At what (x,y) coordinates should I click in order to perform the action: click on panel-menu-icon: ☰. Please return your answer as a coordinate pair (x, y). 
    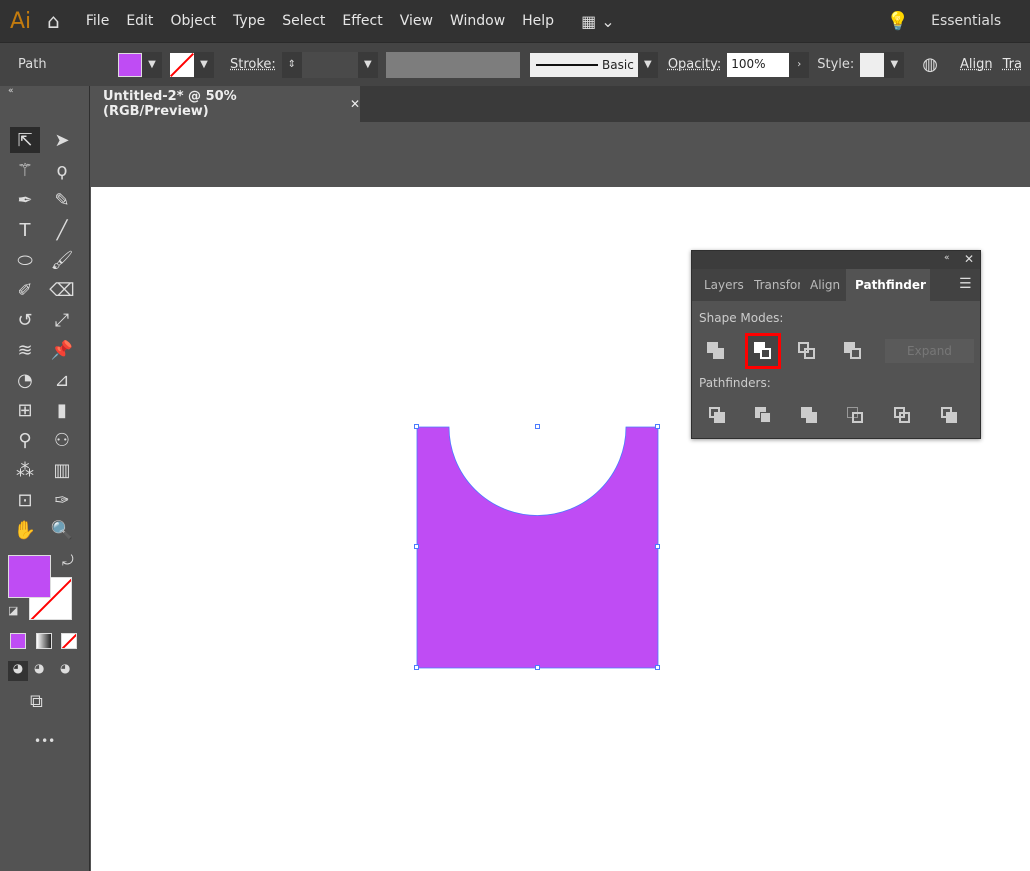
    Looking at the image, I should click on (965, 284).